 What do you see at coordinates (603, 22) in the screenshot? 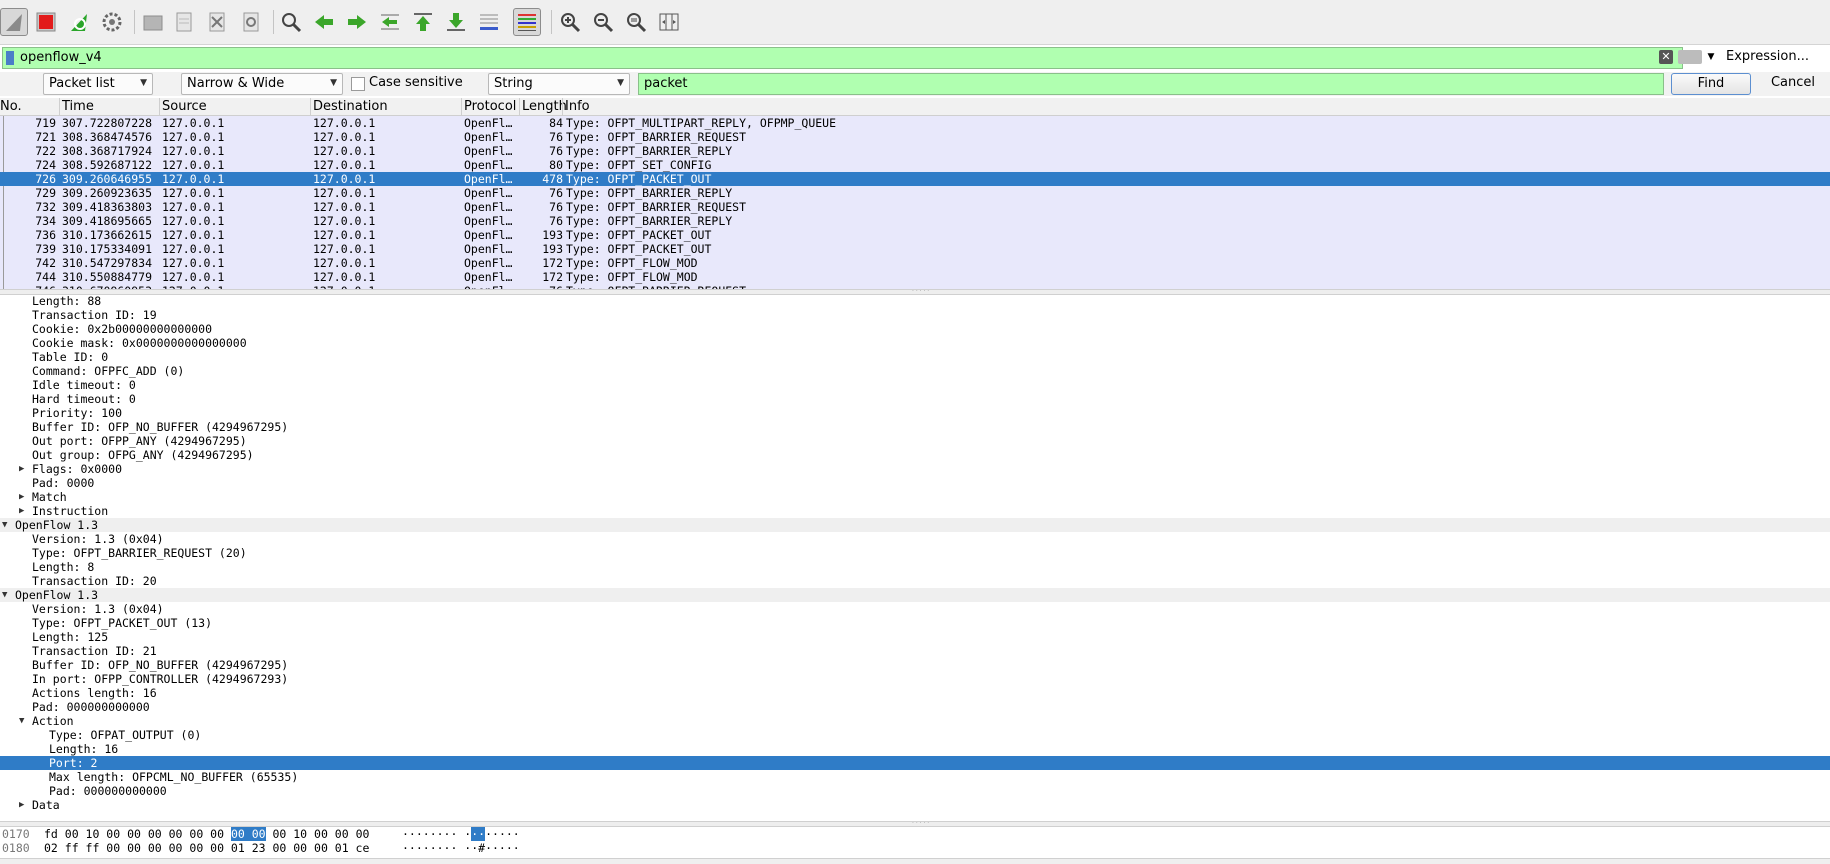
I see `zoom-out-icon` at bounding box center [603, 22].